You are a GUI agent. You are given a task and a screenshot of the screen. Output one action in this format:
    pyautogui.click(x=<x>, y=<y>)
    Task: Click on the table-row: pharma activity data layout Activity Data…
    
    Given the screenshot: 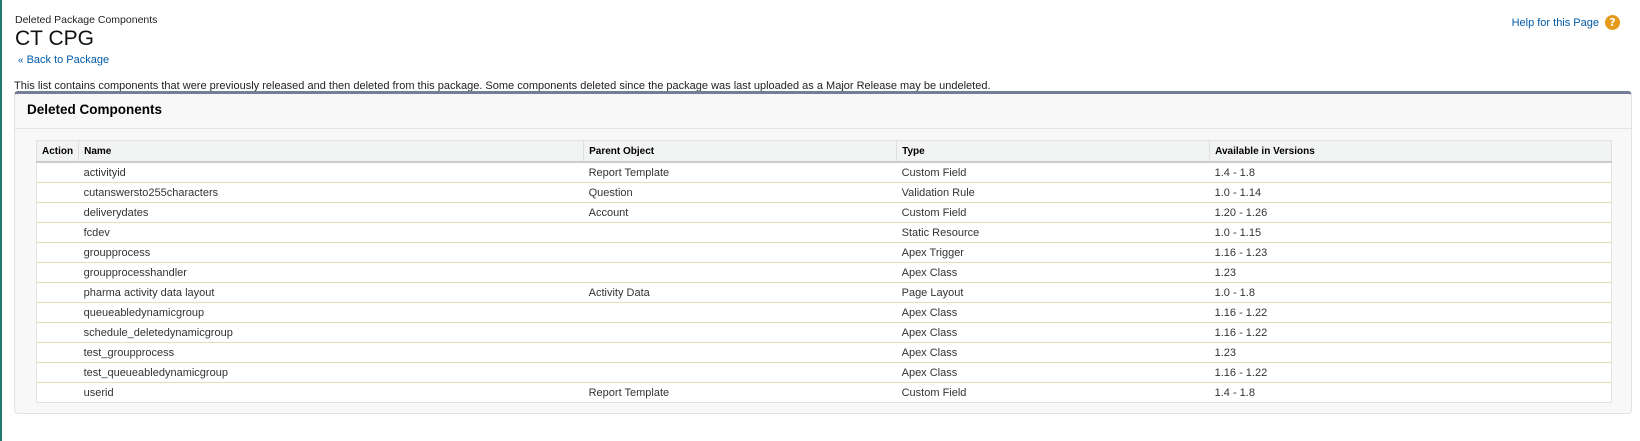 What is the action you would take?
    pyautogui.click(x=824, y=292)
    